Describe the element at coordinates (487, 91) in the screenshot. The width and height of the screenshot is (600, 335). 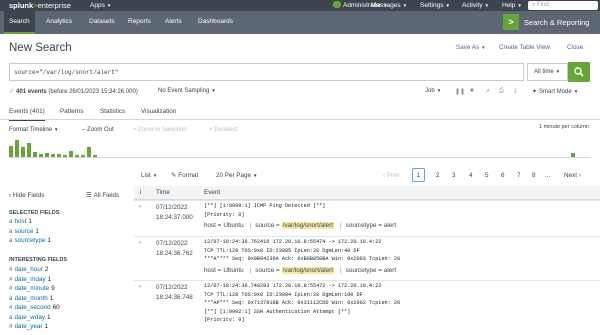
I see `share-icon: ↗` at that location.